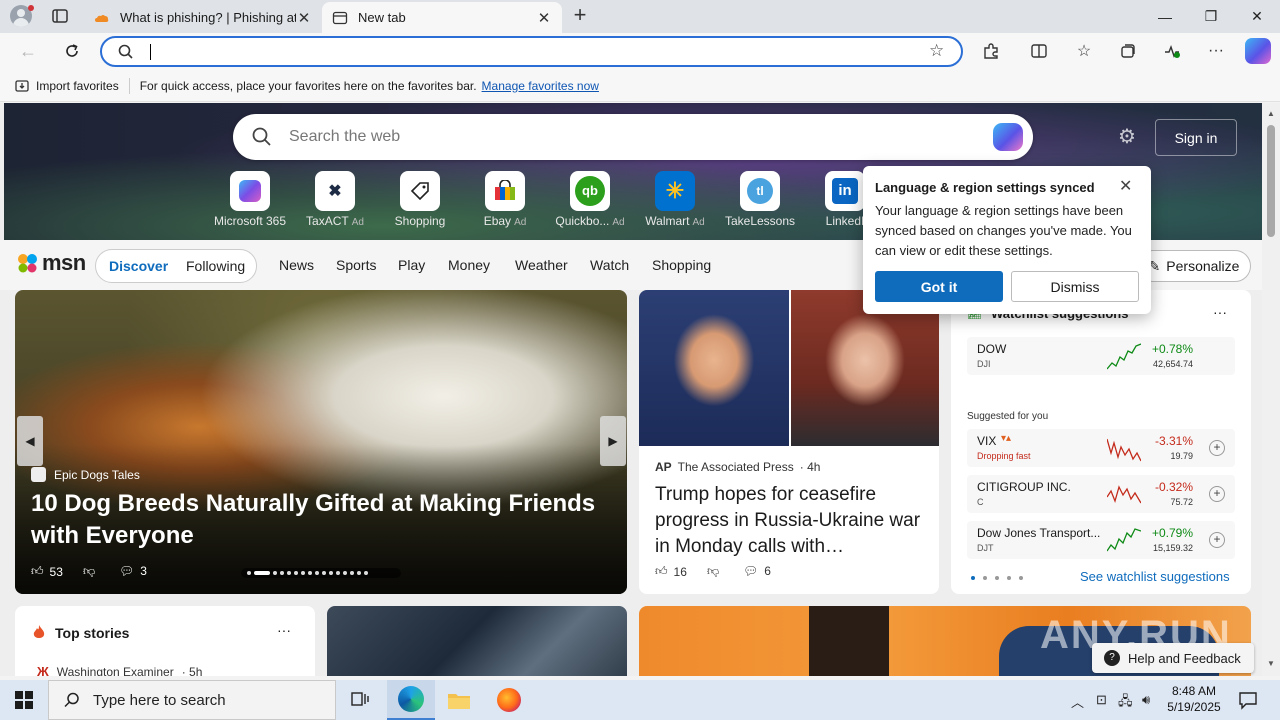 The image size is (1280, 720). What do you see at coordinates (633, 137) in the screenshot?
I see `web-search-box: Search the web` at bounding box center [633, 137].